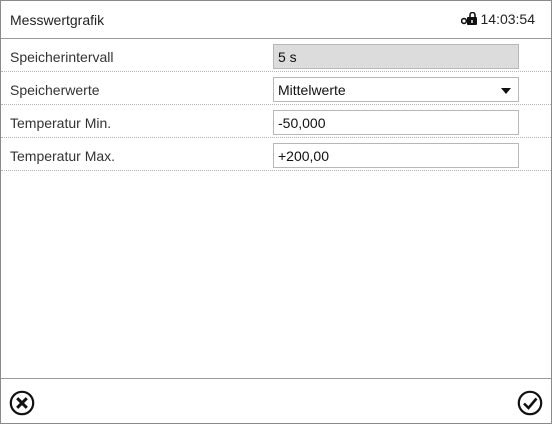  What do you see at coordinates (508, 19) in the screenshot?
I see `clock-time: 14:03:54` at bounding box center [508, 19].